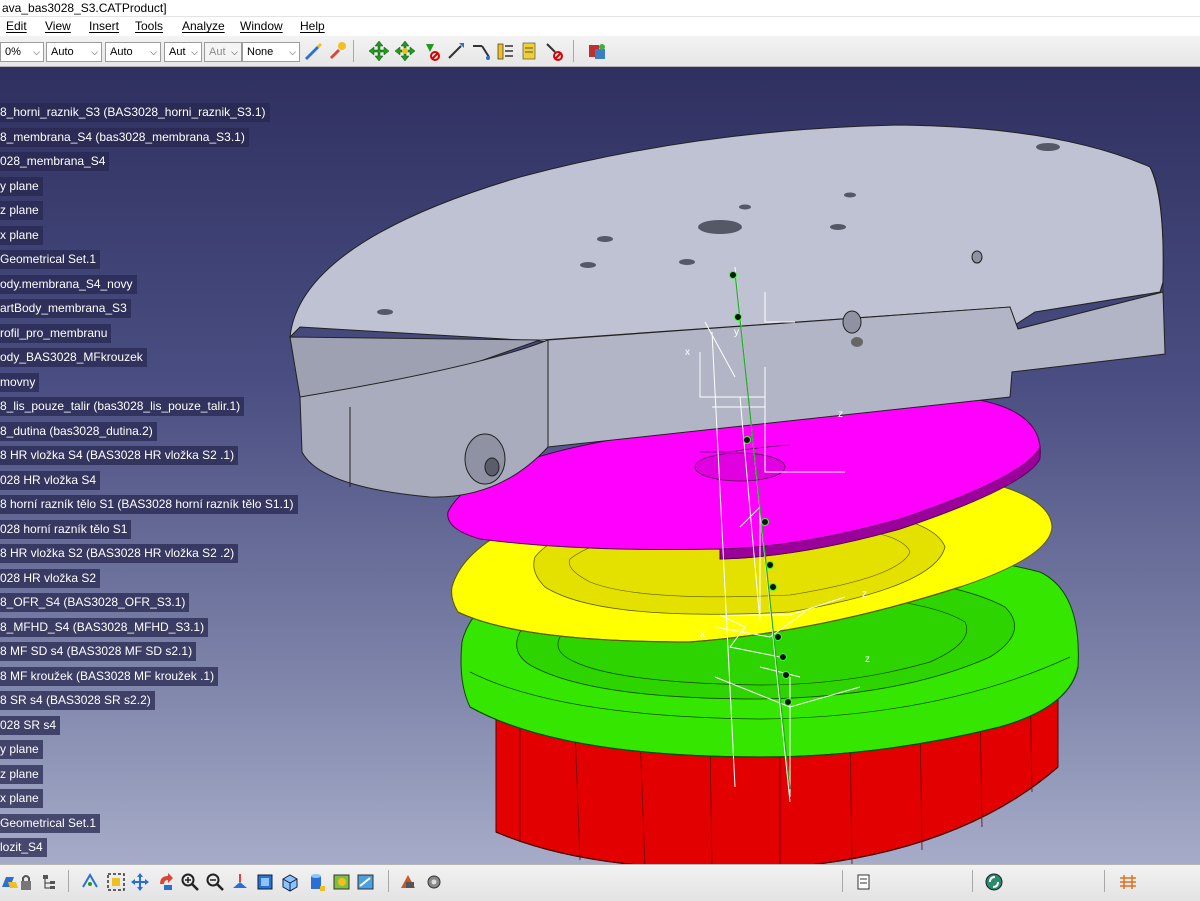 The height and width of the screenshot is (901, 1200). What do you see at coordinates (597, 51) in the screenshot?
I see `catalog-icon` at bounding box center [597, 51].